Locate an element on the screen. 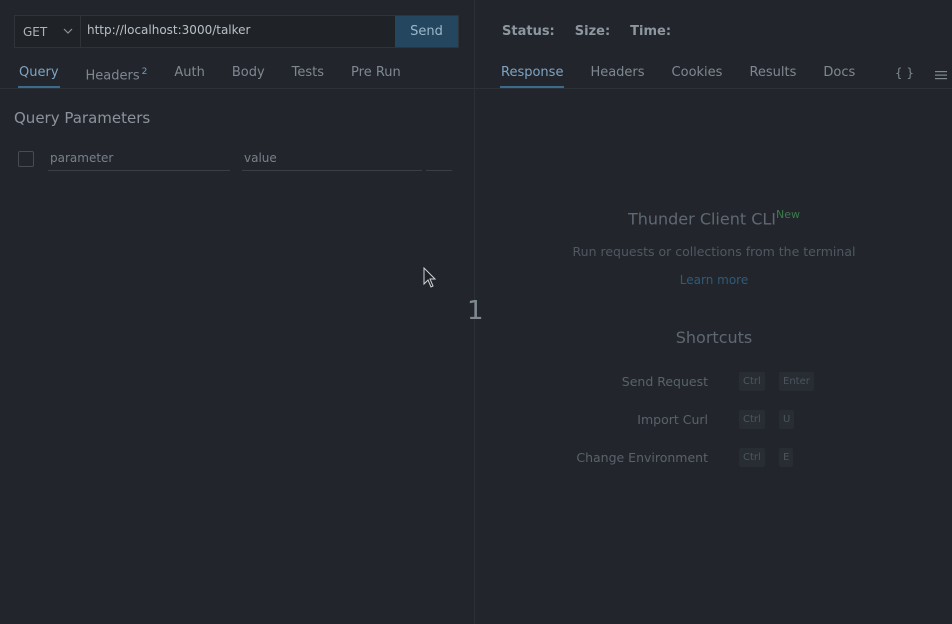 The height and width of the screenshot is (624, 952). param-name-input is located at coordinates (139, 158).